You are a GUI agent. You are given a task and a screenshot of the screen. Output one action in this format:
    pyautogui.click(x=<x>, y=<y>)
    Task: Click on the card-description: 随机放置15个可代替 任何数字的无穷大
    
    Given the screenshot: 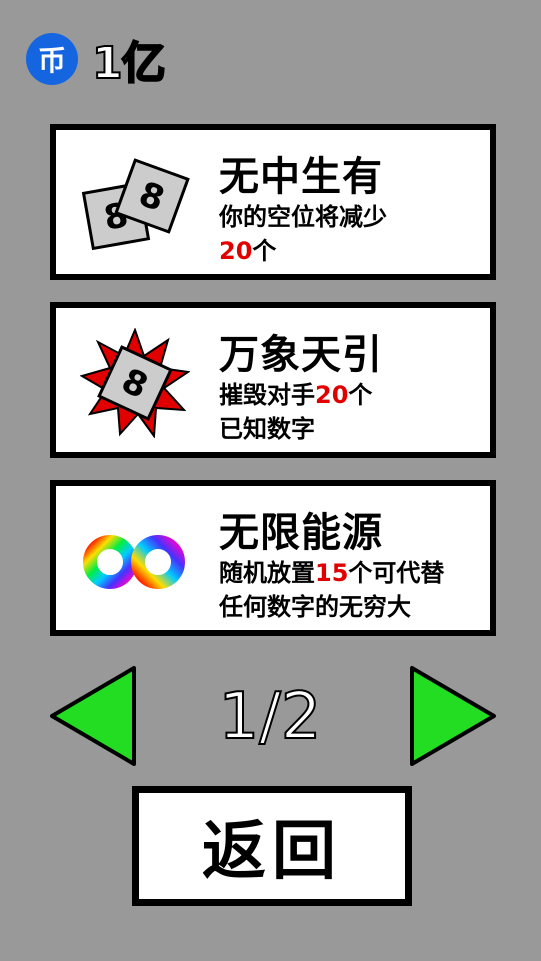 What is the action you would take?
    pyautogui.click(x=331, y=590)
    